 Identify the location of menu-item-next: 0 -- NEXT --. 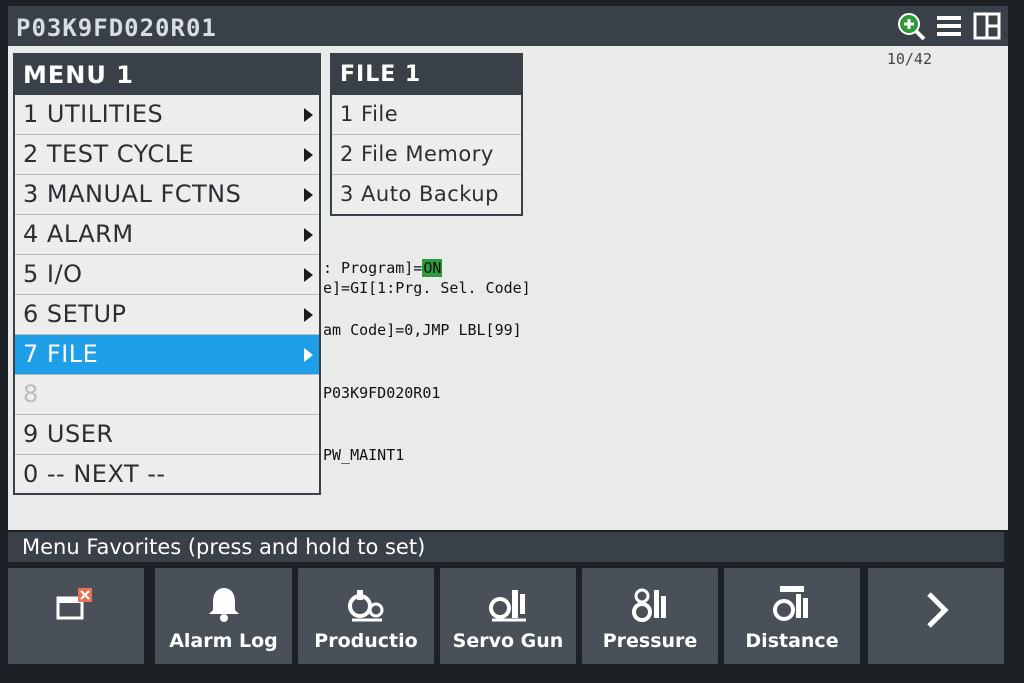
(167, 475).